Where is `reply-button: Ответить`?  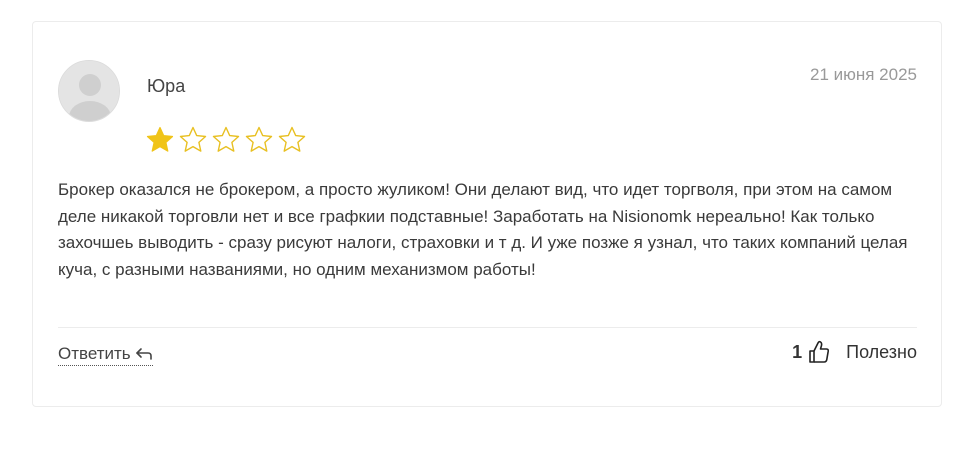 reply-button: Ответить is located at coordinates (105, 355).